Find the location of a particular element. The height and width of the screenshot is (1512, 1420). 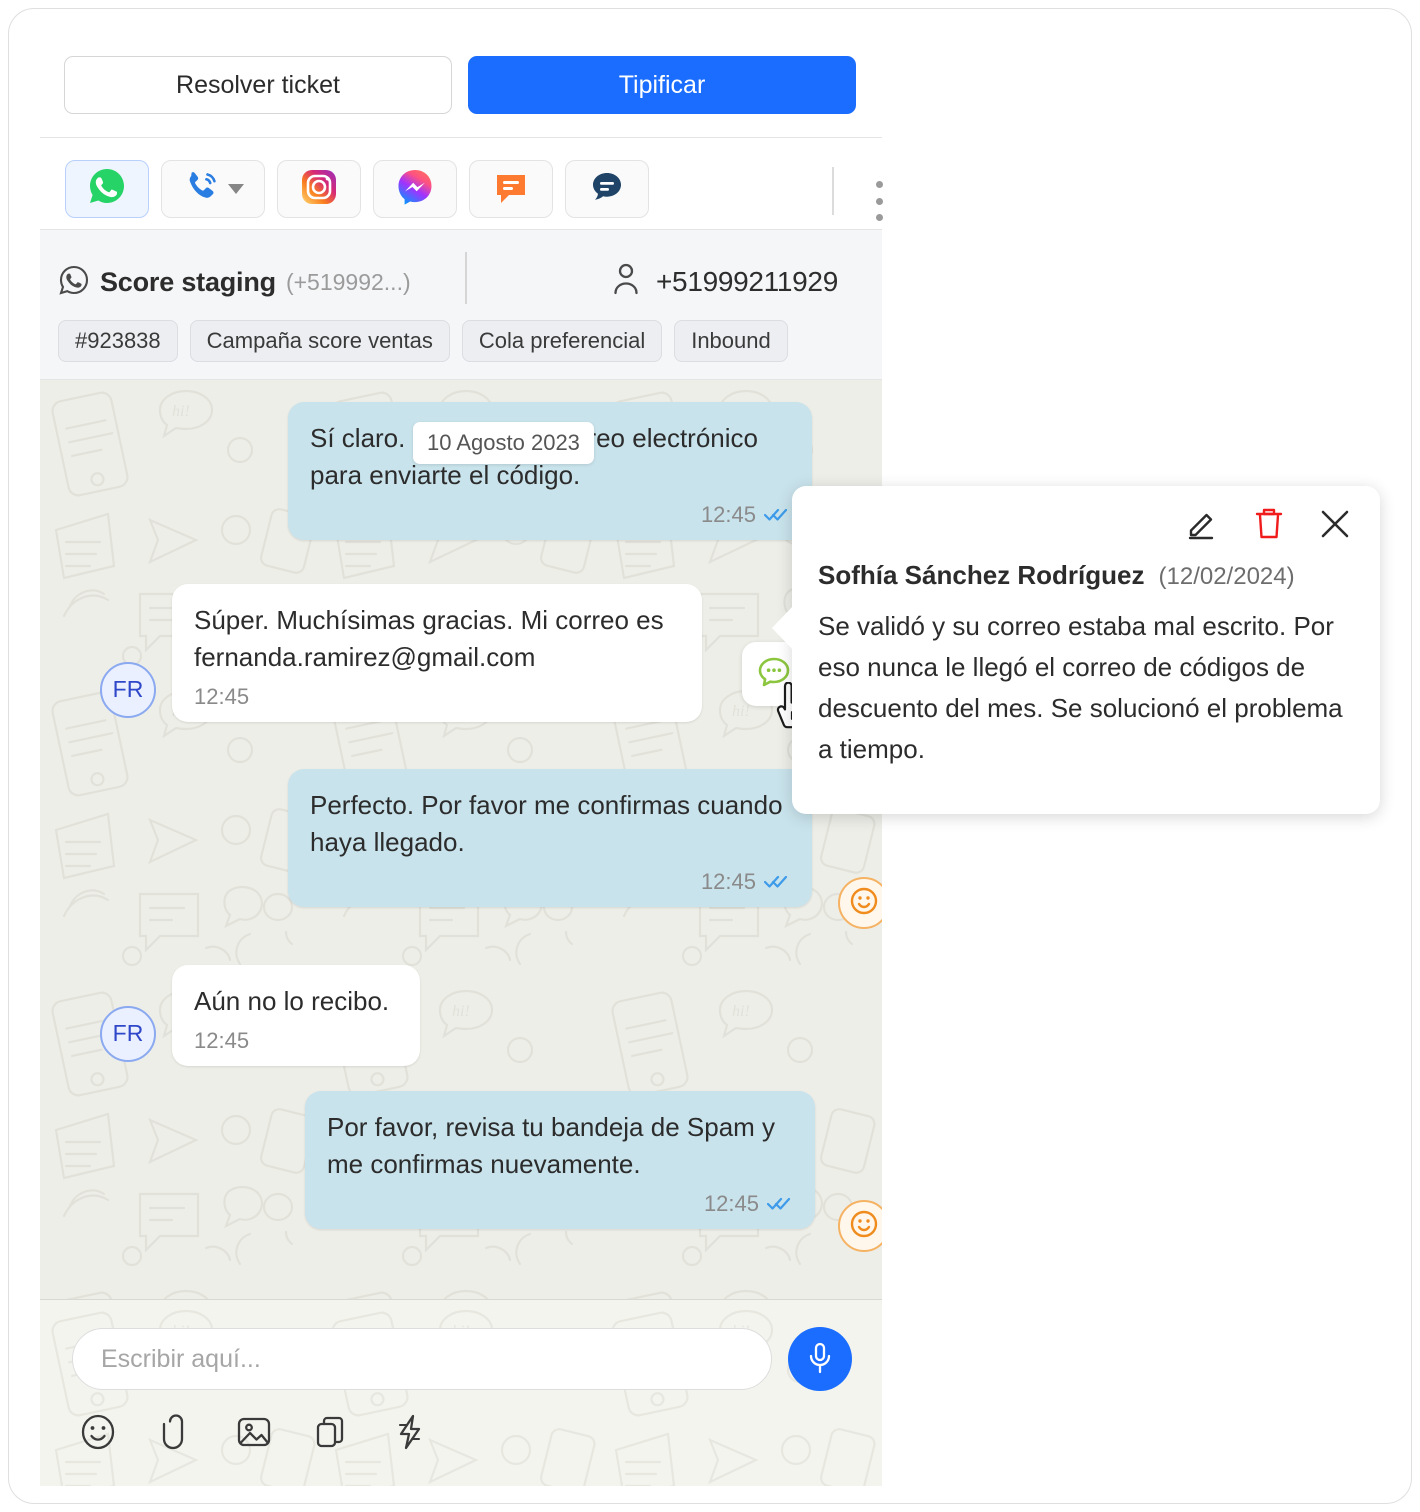

close-x-icon is located at coordinates (1335, 524).